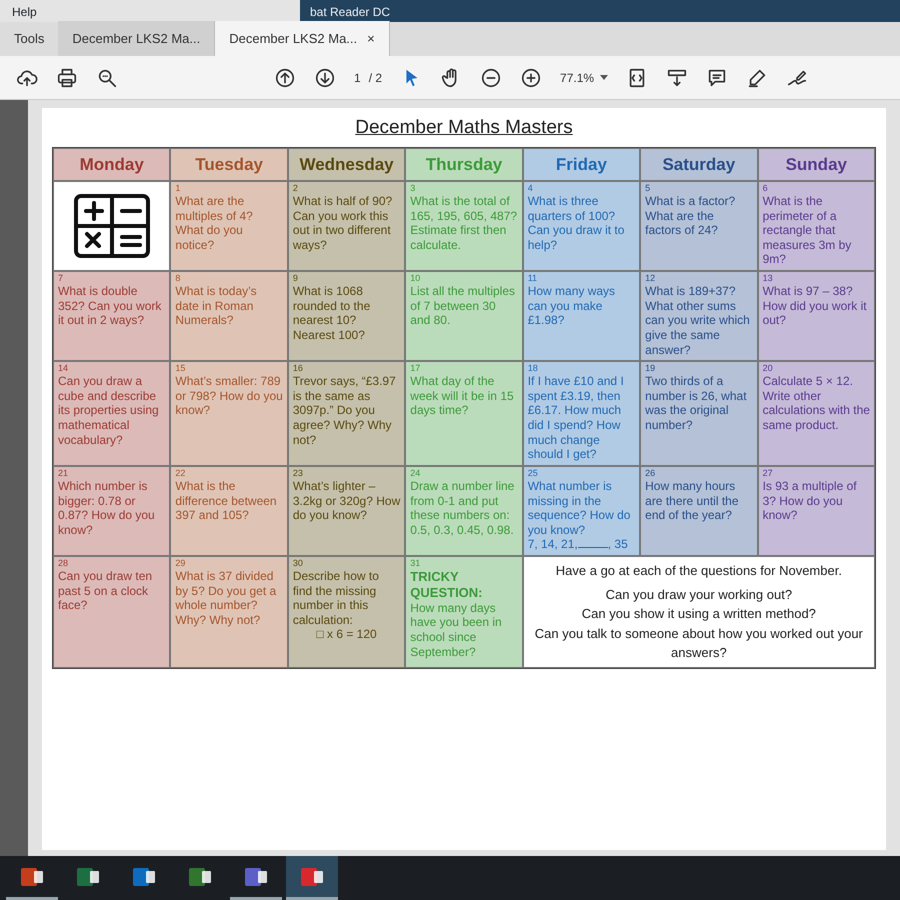 The image size is (900, 900). I want to click on day-number: 31, so click(416, 563).